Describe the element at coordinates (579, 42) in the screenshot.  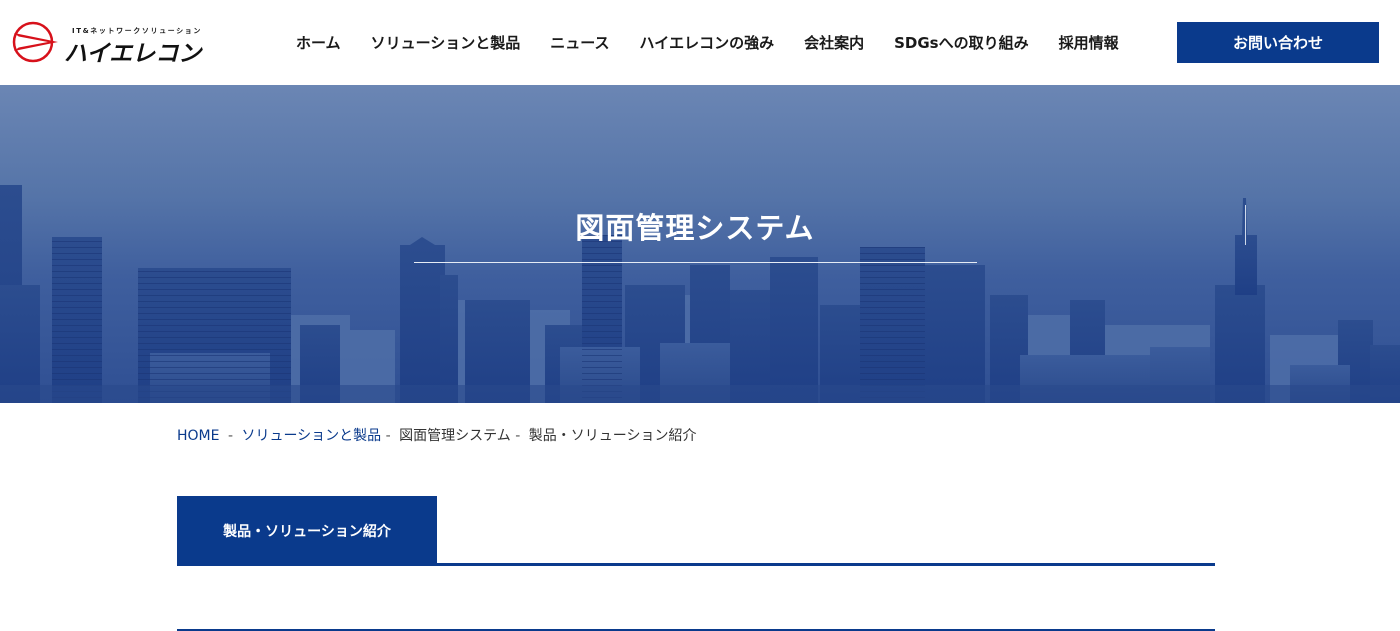
I see `nav-item-news: ニュース` at that location.